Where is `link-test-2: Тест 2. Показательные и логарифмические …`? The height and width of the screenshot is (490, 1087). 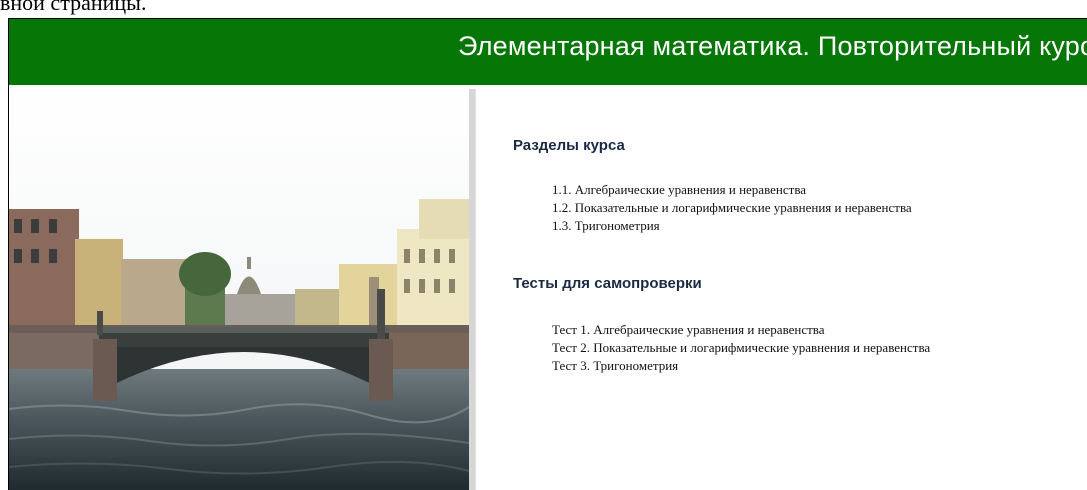
link-test-2: Тест 2. Показательные и логарифмические … is located at coordinates (741, 348).